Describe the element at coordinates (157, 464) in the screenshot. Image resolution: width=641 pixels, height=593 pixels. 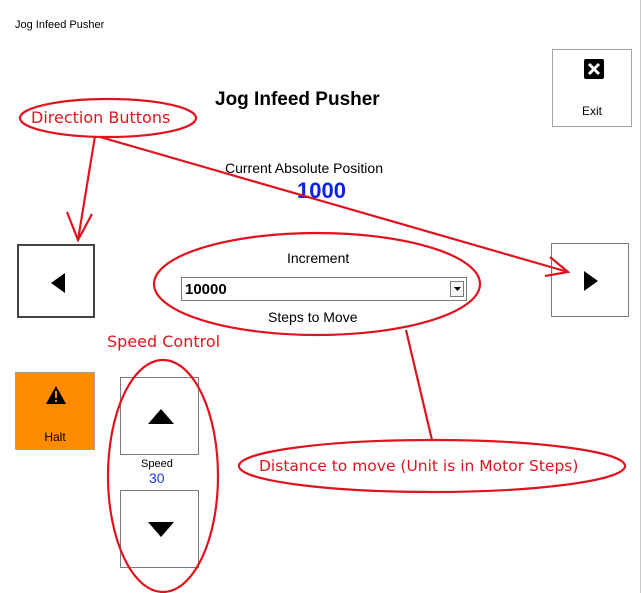
I see `speed-label: Speed` at that location.